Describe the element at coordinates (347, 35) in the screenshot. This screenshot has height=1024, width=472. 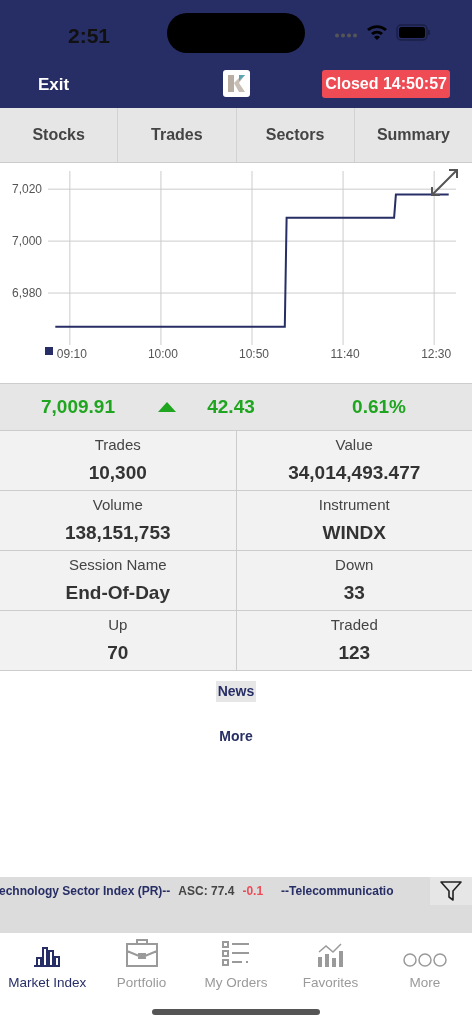
I see `signal-icon` at that location.